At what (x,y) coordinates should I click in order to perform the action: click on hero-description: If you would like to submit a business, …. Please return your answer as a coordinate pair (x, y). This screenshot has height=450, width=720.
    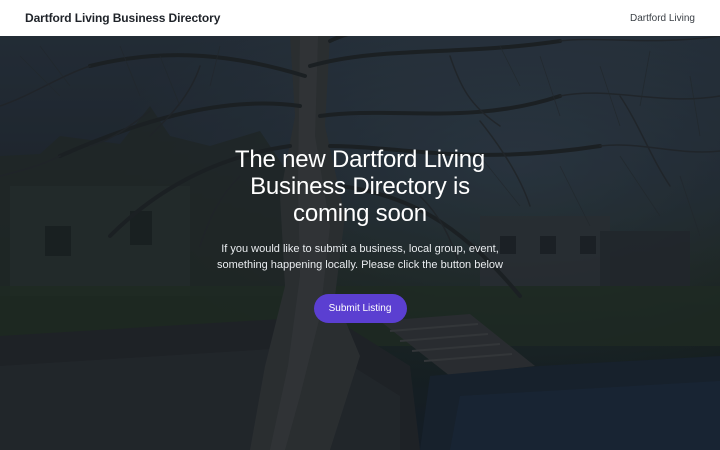
    Looking at the image, I should click on (360, 257).